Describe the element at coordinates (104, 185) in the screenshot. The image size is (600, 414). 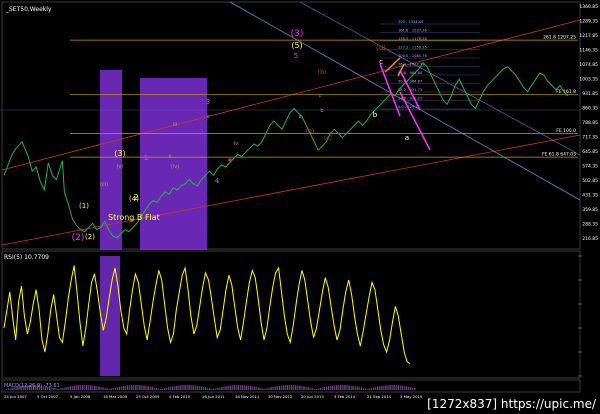
I see `wave-label-minor: (iii)` at that location.